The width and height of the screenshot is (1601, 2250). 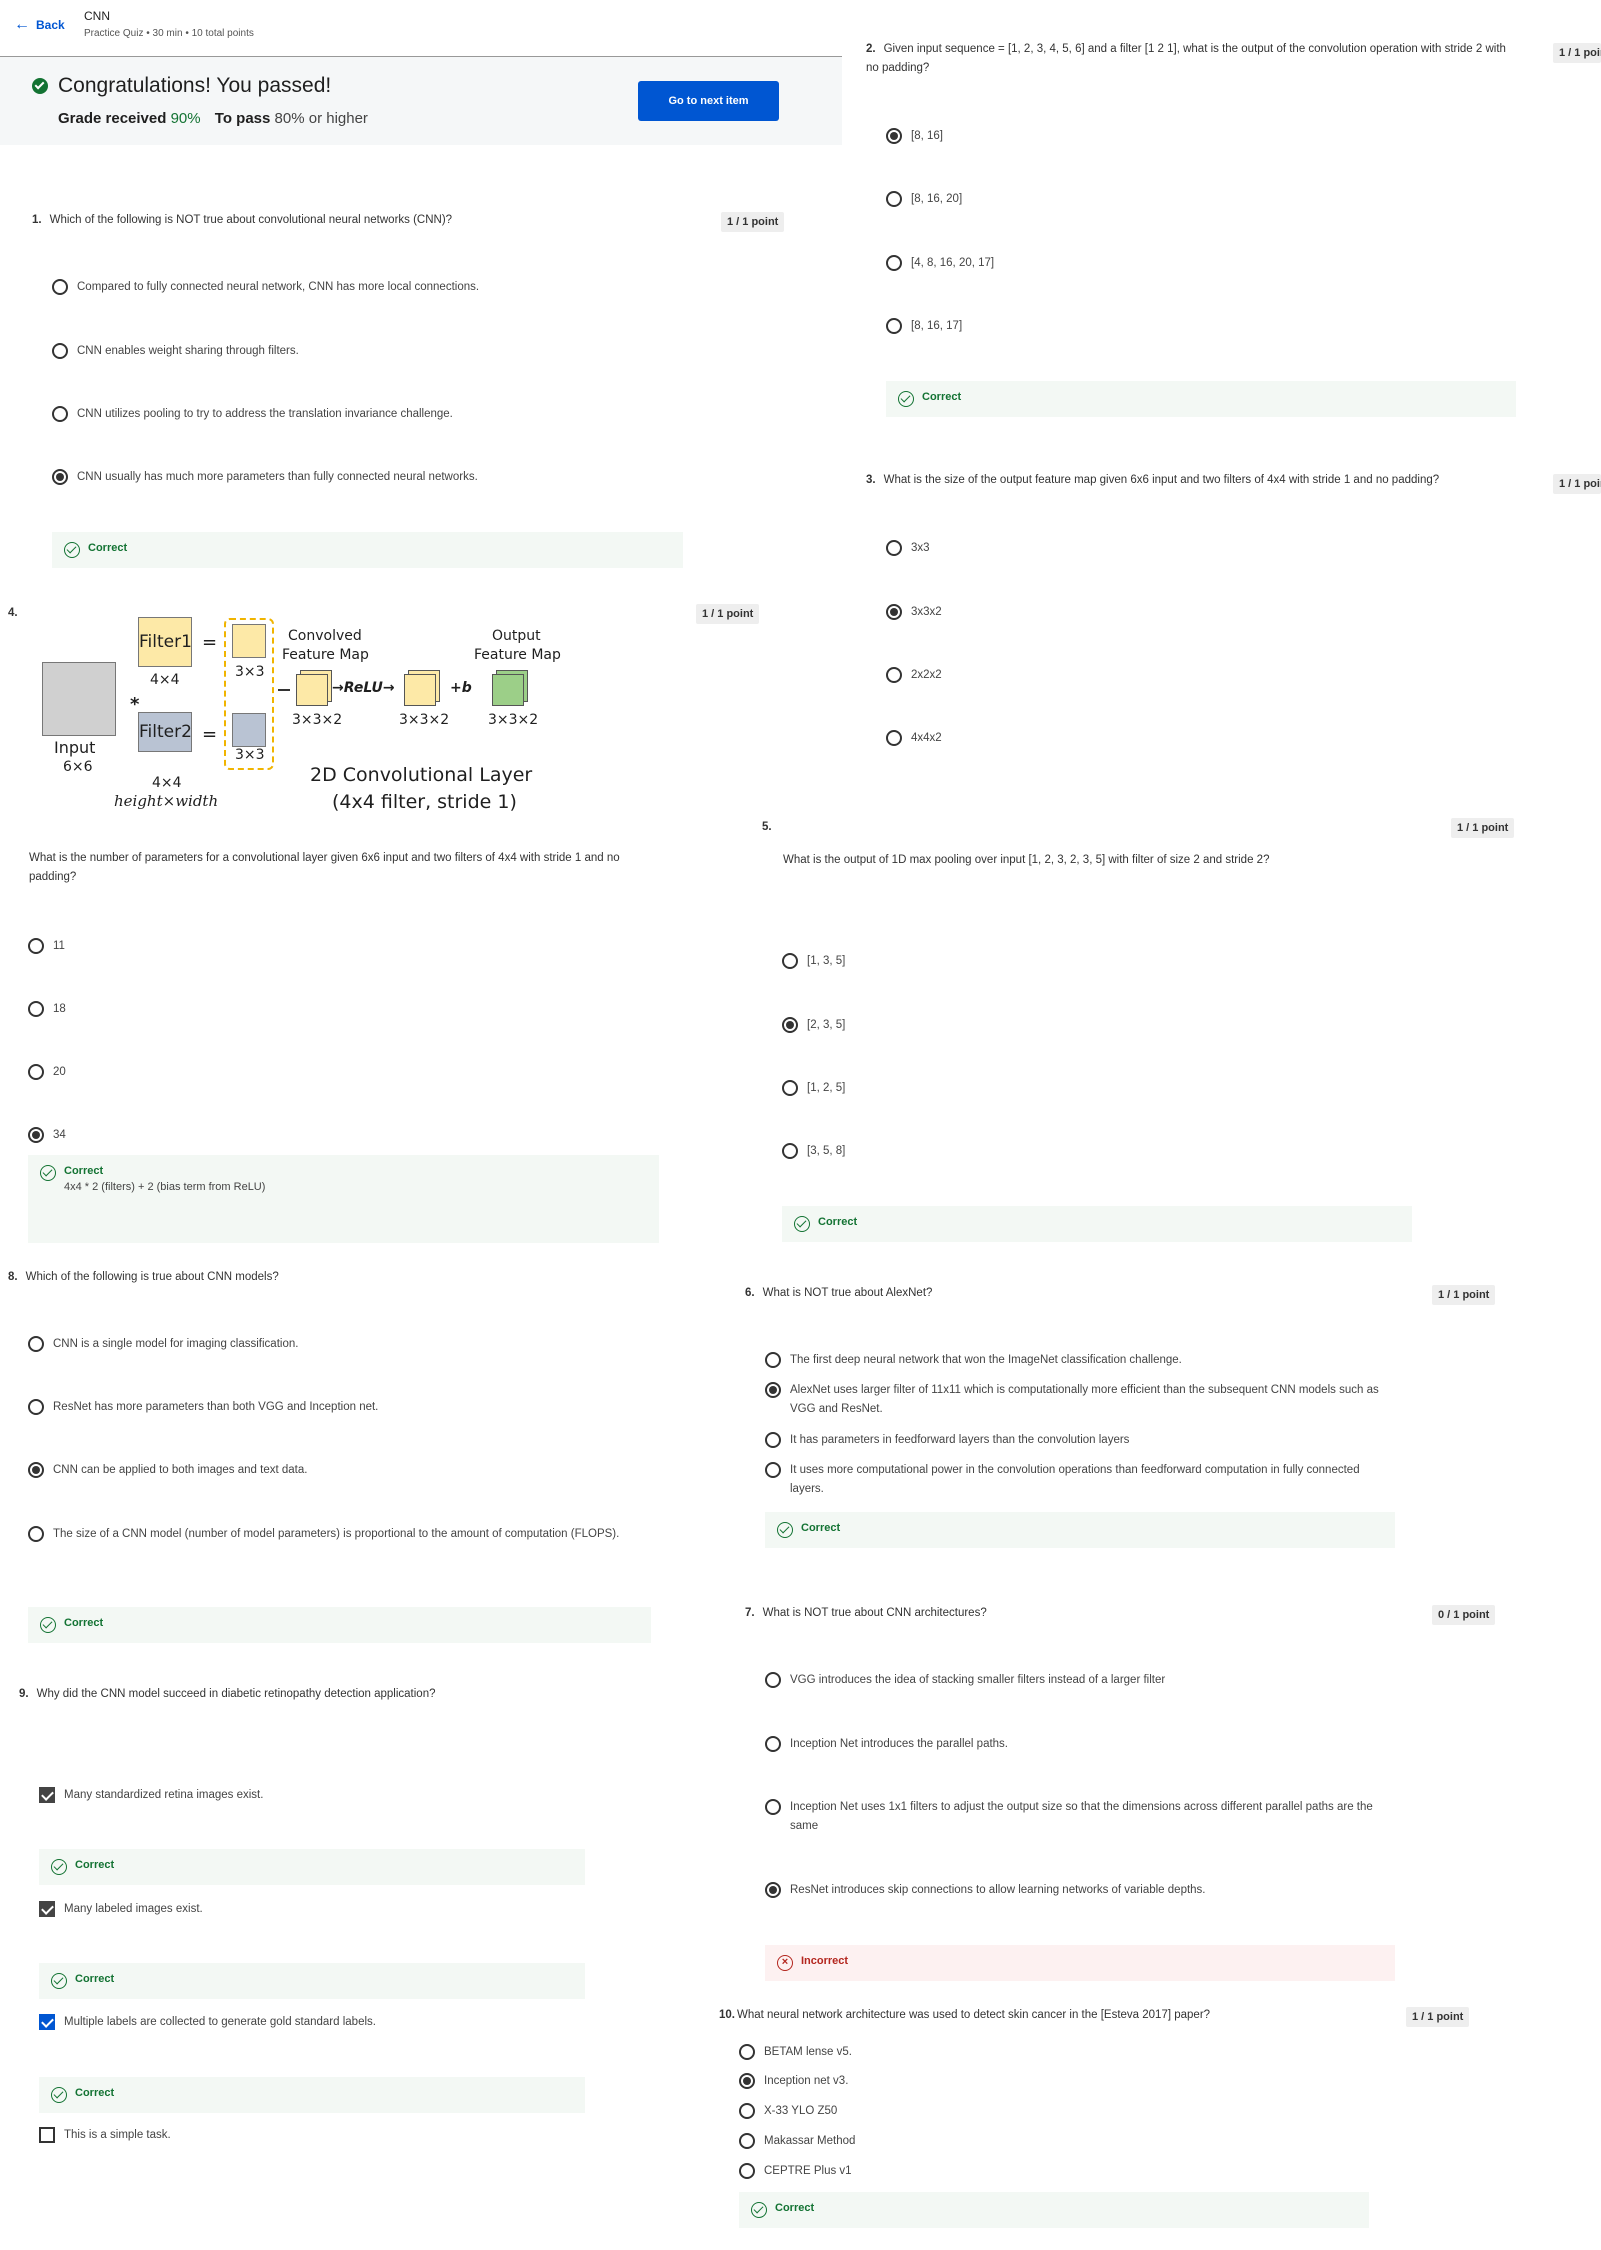 What do you see at coordinates (47, 1009) in the screenshot?
I see `option: 18` at bounding box center [47, 1009].